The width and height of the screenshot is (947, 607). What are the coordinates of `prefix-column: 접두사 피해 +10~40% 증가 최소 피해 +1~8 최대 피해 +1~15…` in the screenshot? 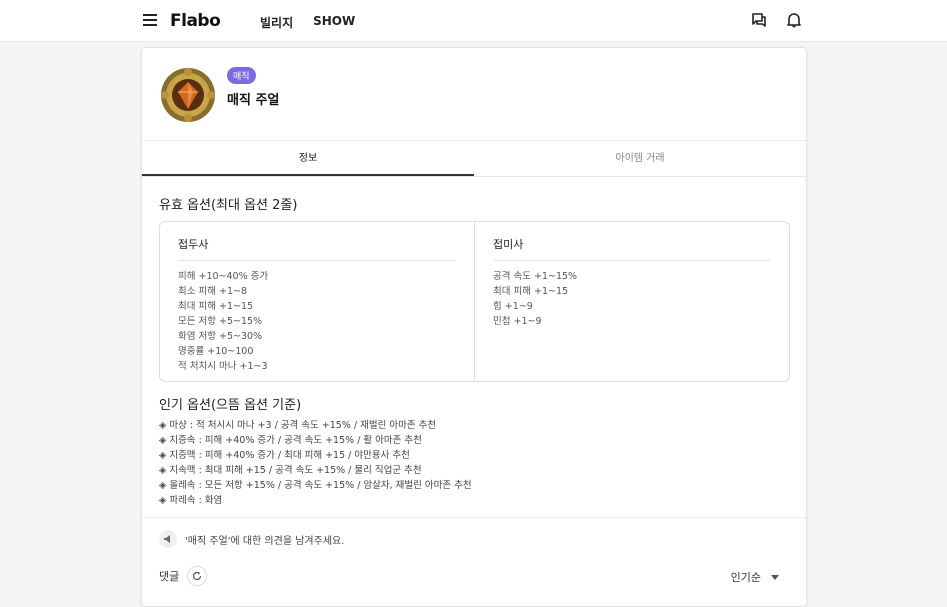 It's located at (317, 301).